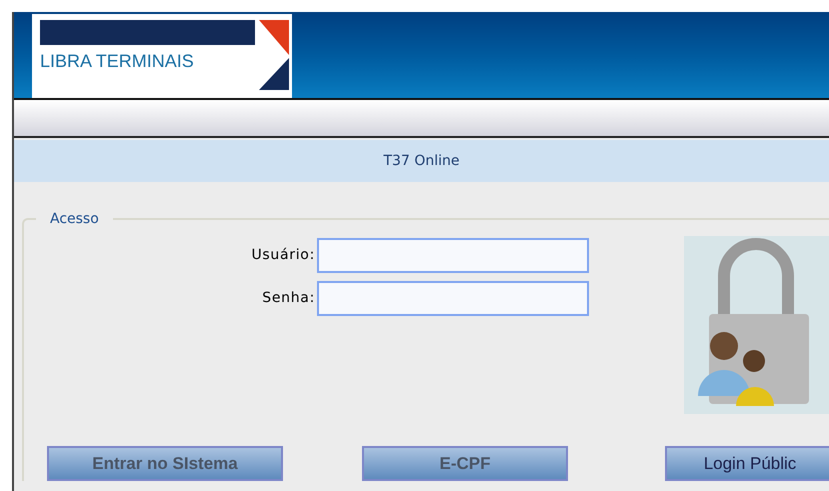 Image resolution: width=829 pixels, height=491 pixels. Describe the element at coordinates (747, 463) in the screenshot. I see `action-button: Login Públic` at that location.